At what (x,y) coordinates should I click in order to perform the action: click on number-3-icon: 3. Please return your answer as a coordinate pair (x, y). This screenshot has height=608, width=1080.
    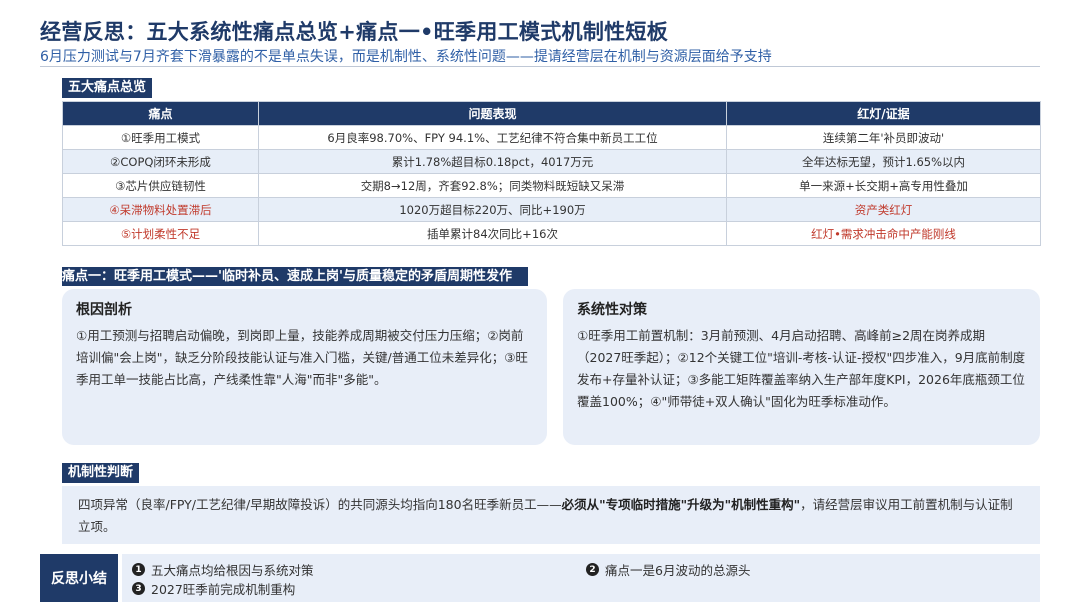
    Looking at the image, I should click on (138, 588).